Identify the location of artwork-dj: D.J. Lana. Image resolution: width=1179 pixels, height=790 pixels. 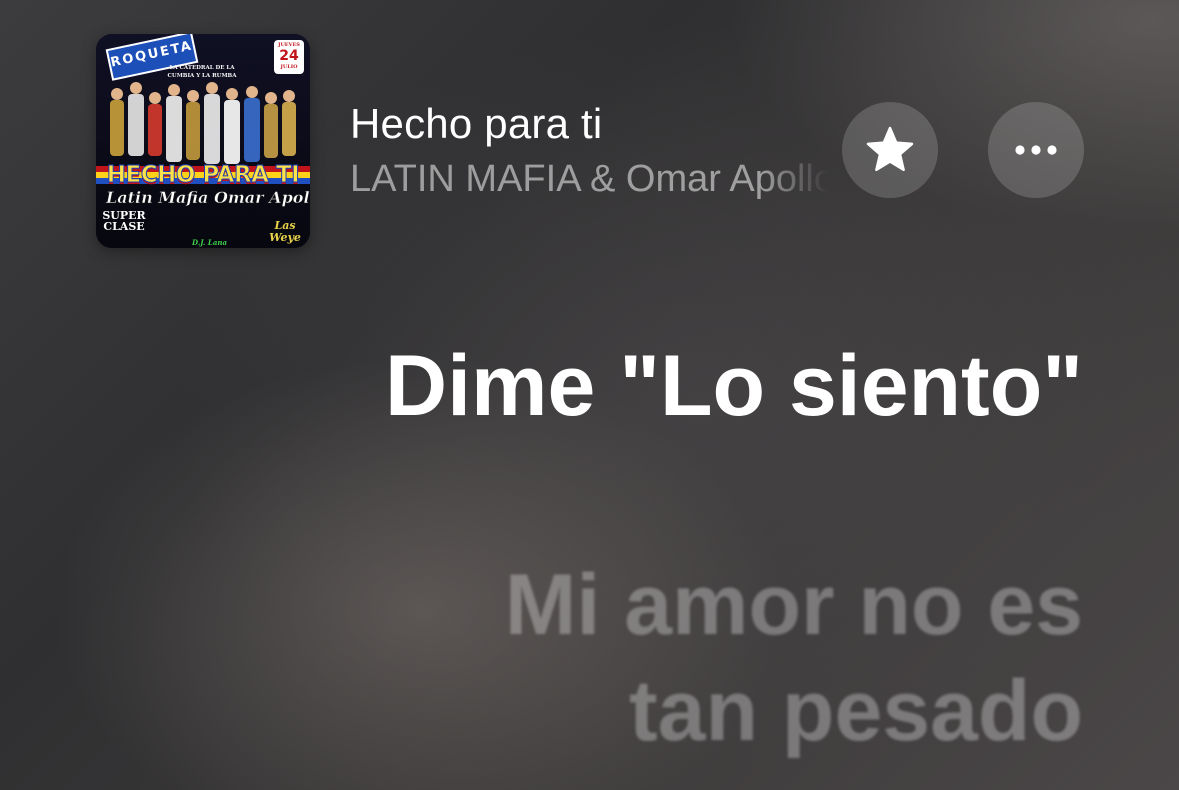
(209, 242).